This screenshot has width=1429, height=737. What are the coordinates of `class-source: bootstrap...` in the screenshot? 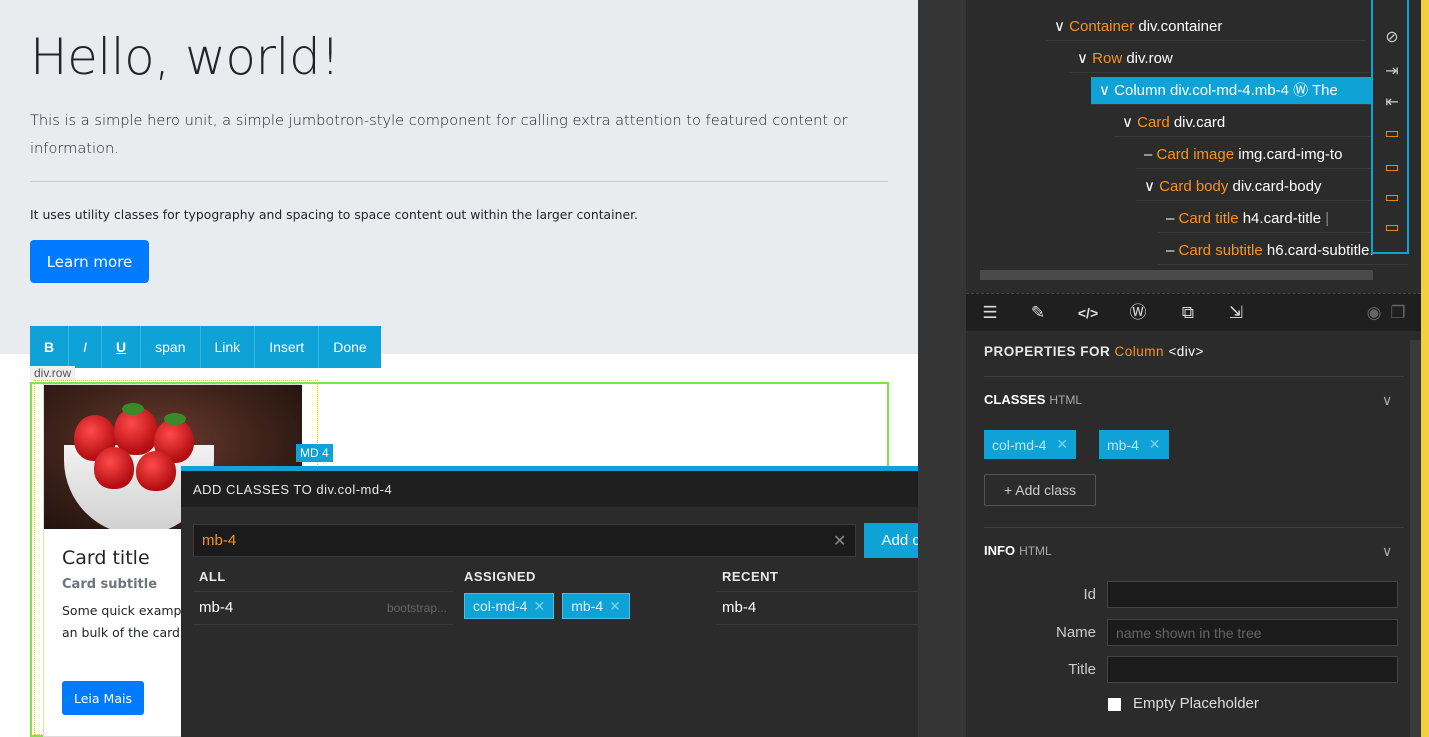 It's located at (416, 608).